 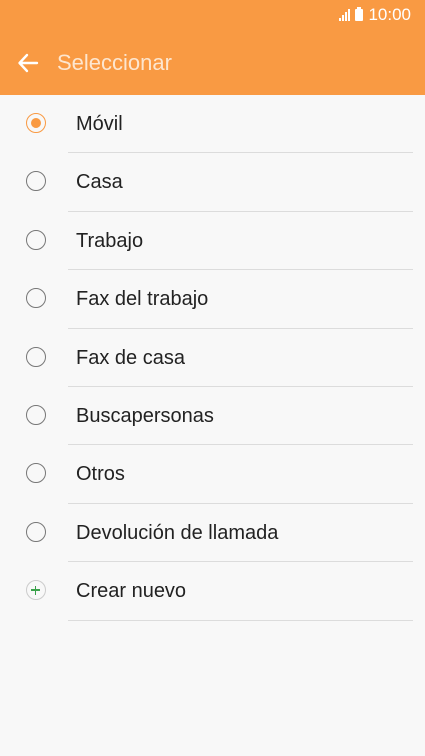 What do you see at coordinates (99, 124) in the screenshot?
I see `option-label: Móvil` at bounding box center [99, 124].